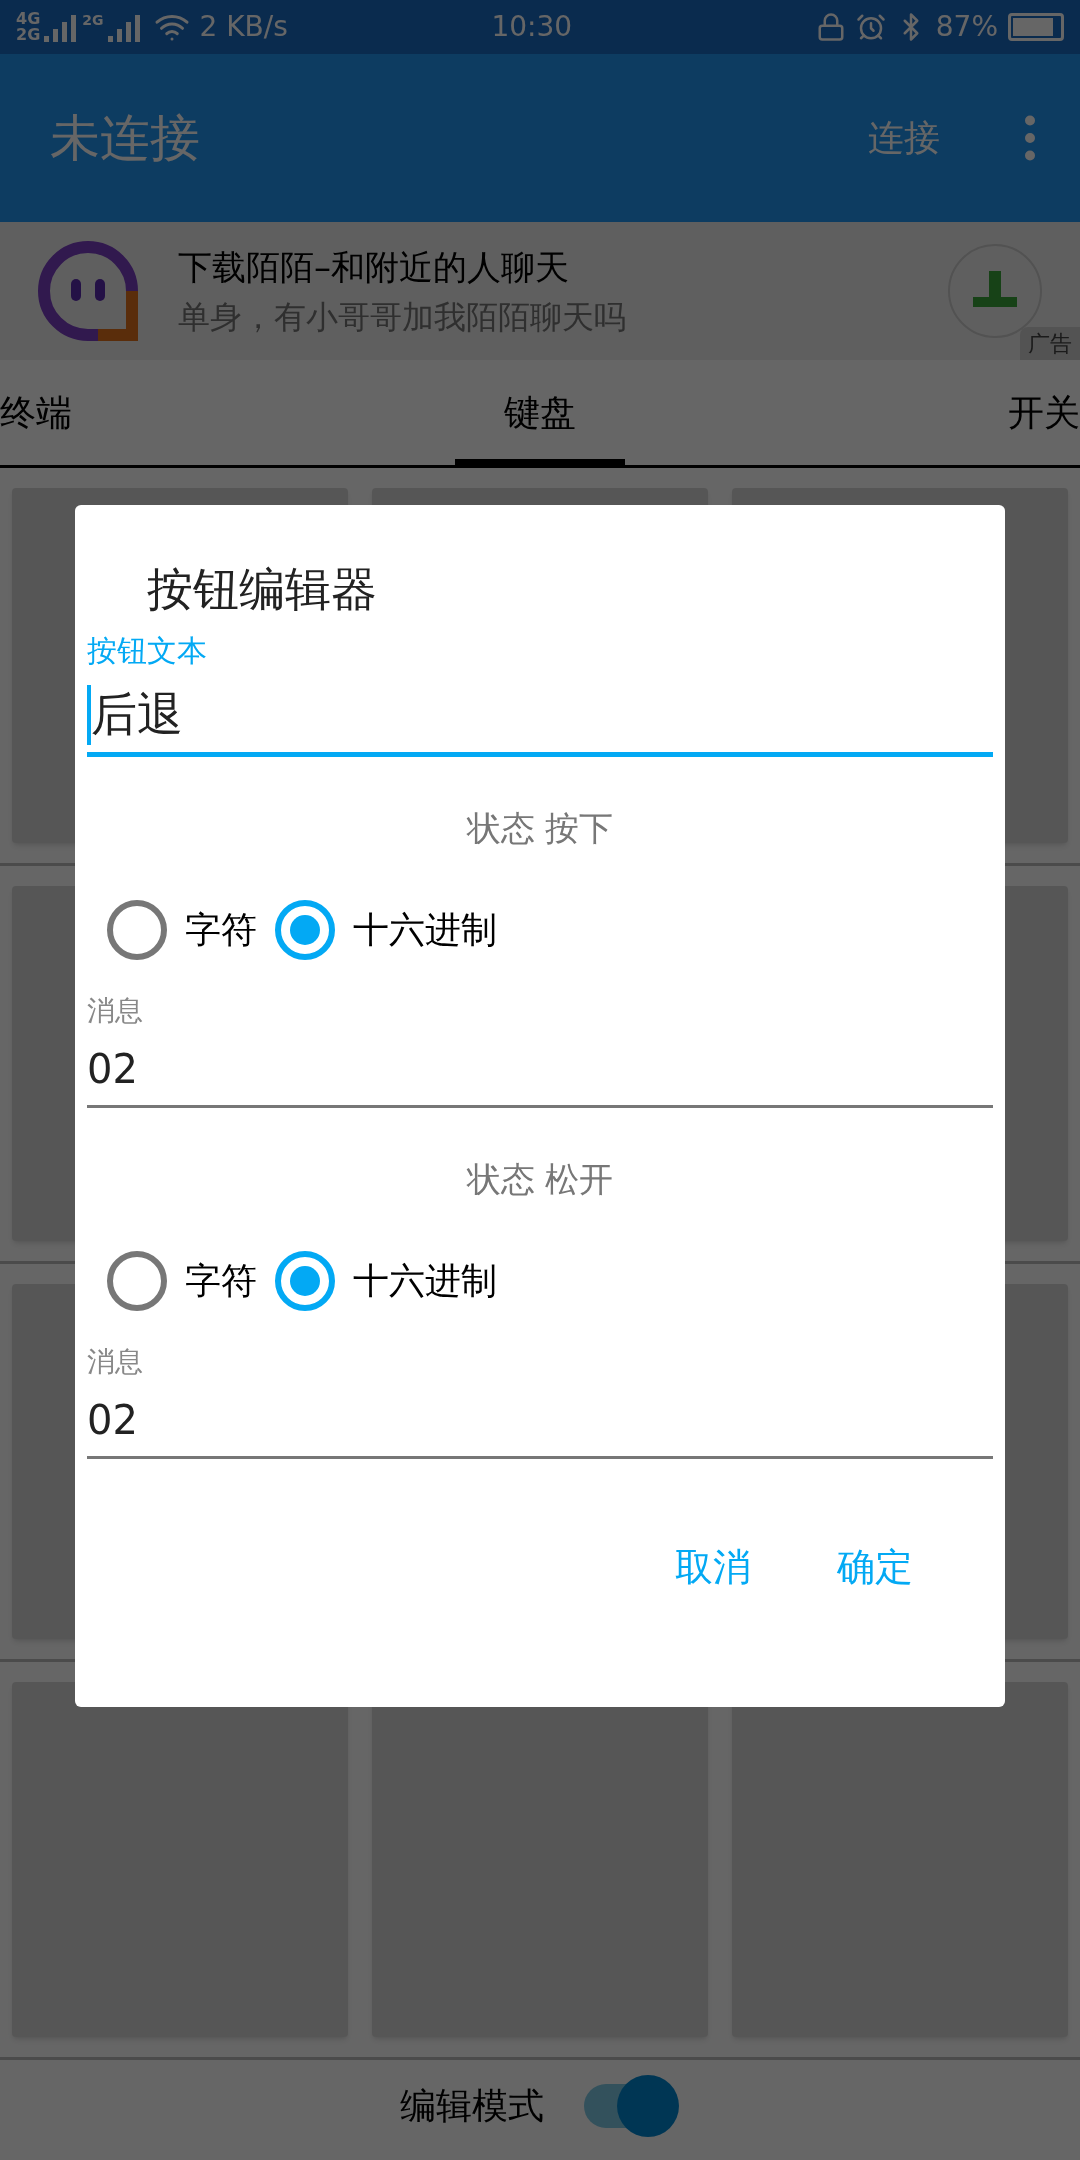 Image resolution: width=1080 pixels, height=2160 pixels. I want to click on dialog-title: 按钮编辑器, so click(262, 589).